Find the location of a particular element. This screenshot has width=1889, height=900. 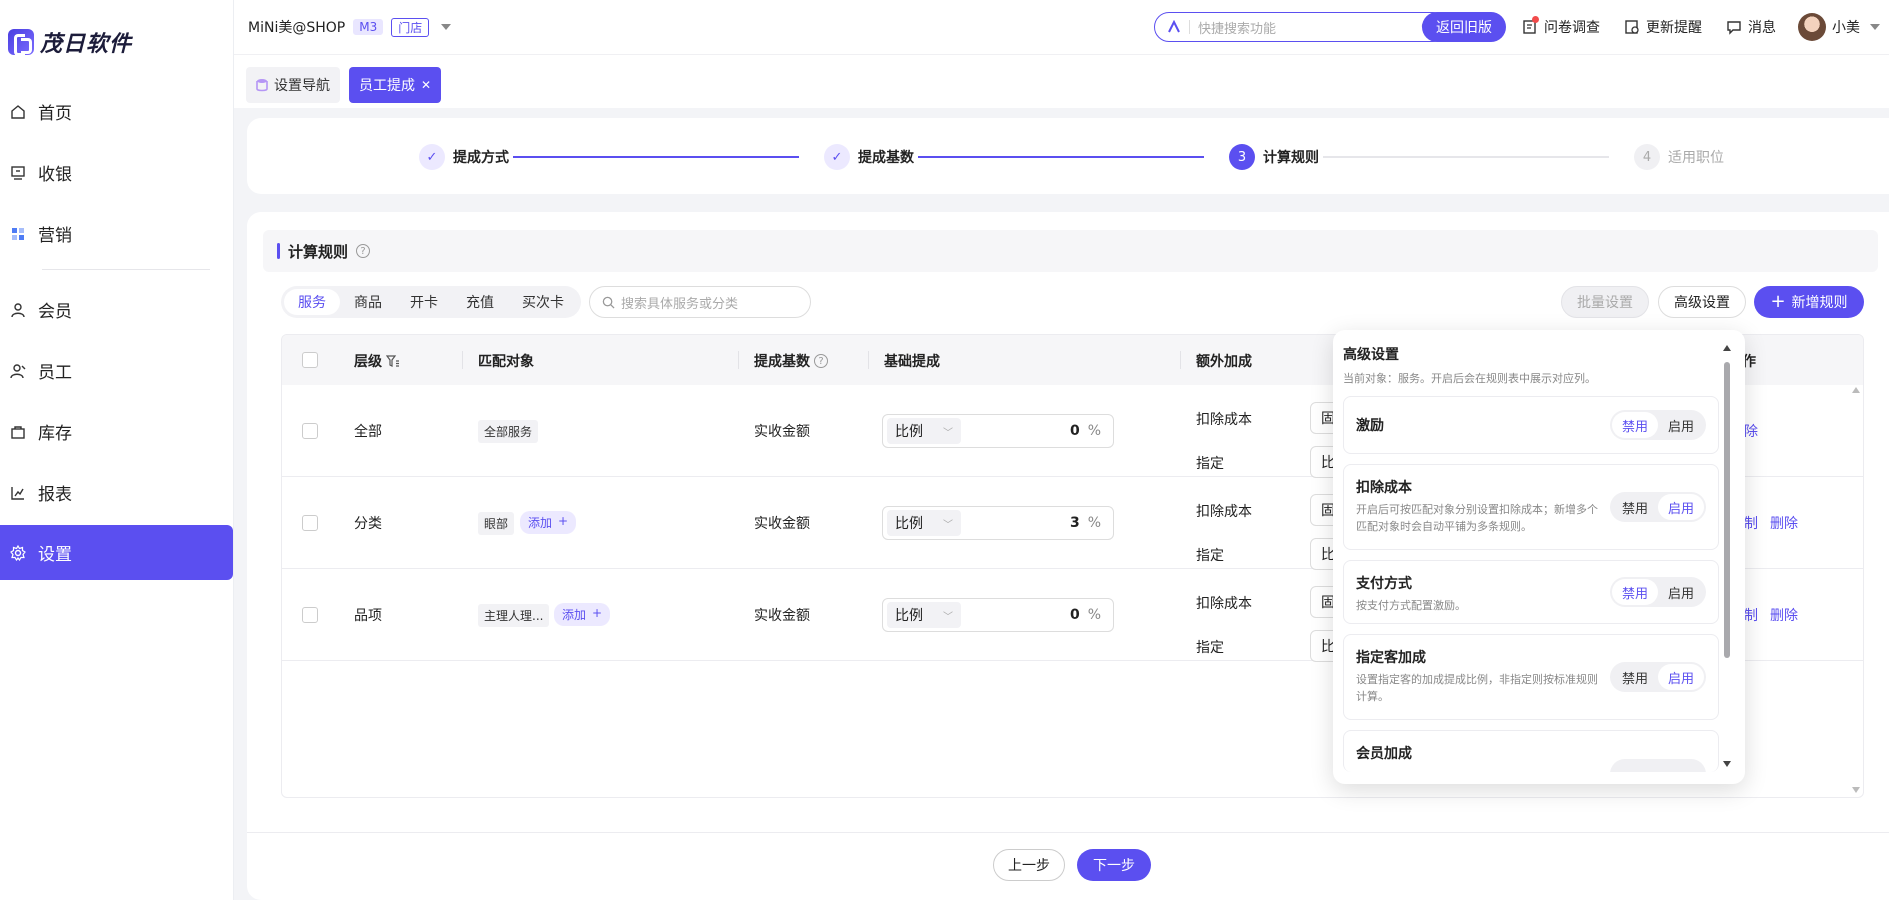

step-3: 3 计算规则 is located at coordinates (1274, 157).